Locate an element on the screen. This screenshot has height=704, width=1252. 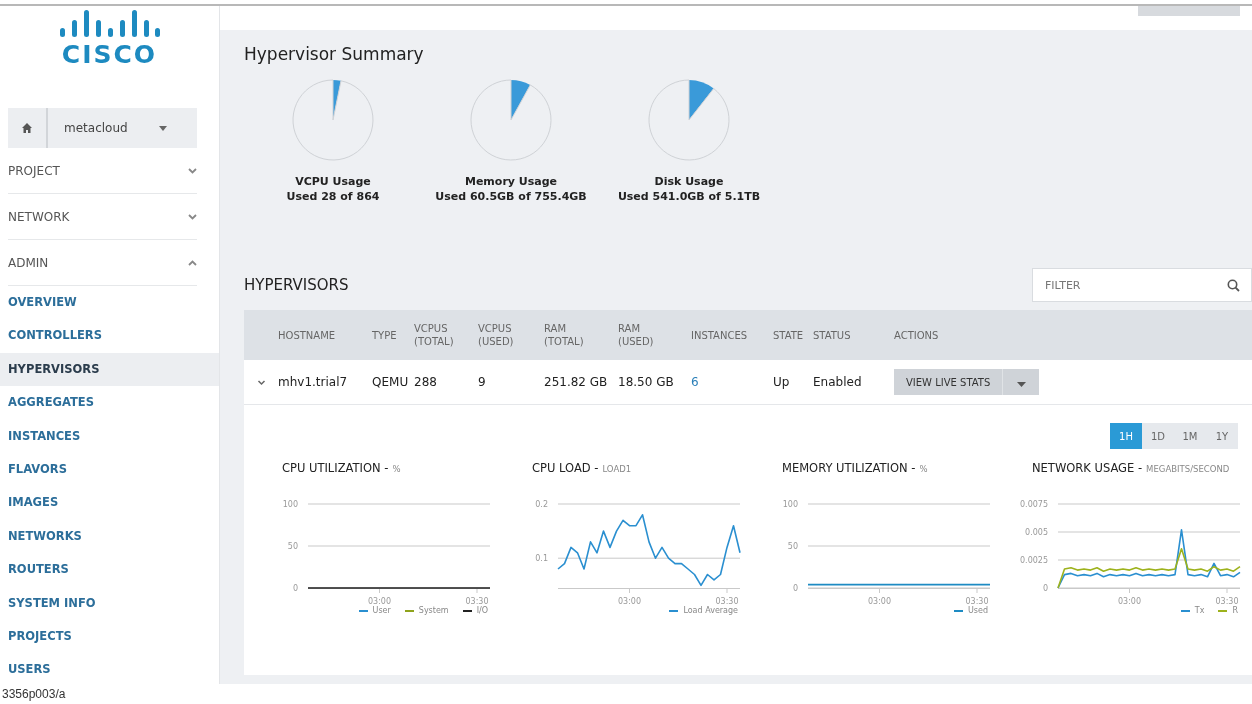
home-icon is located at coordinates (27, 128).